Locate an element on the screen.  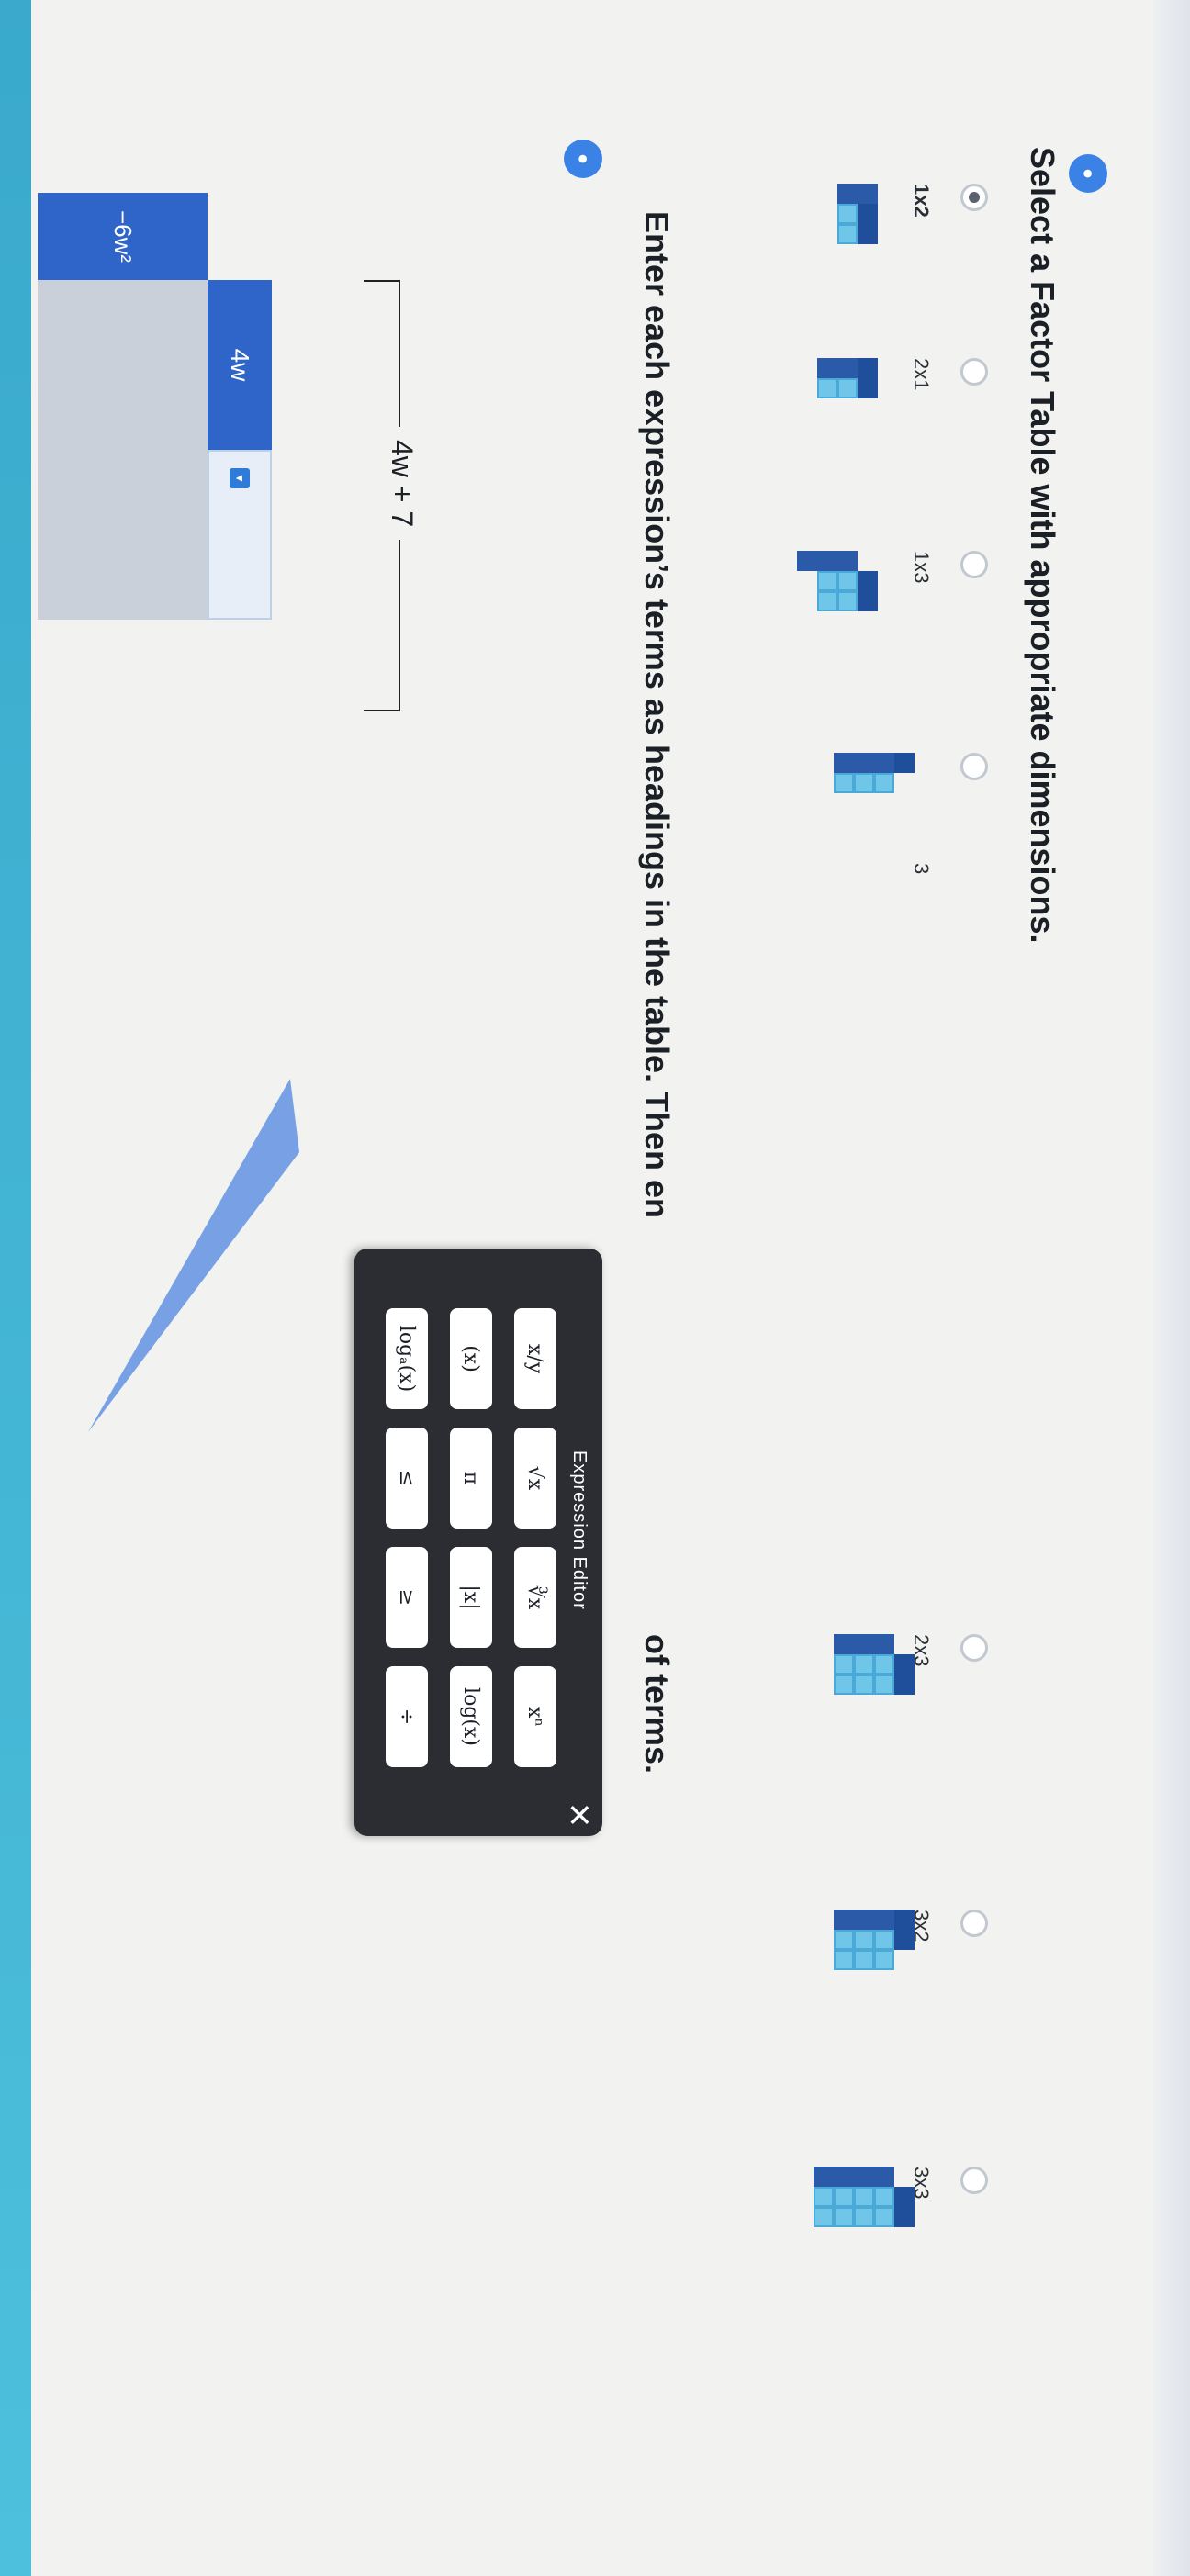
option-3x3-radio is located at coordinates (974, 2180).